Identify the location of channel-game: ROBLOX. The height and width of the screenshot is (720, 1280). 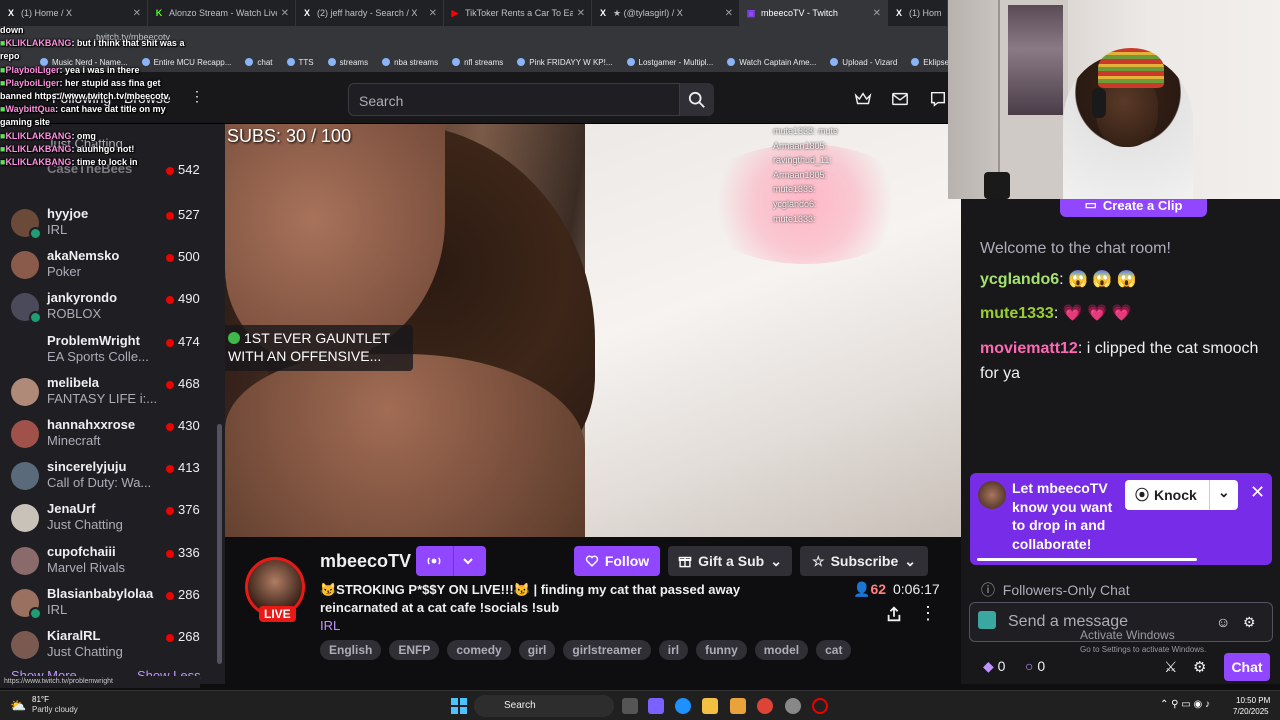
(74, 314).